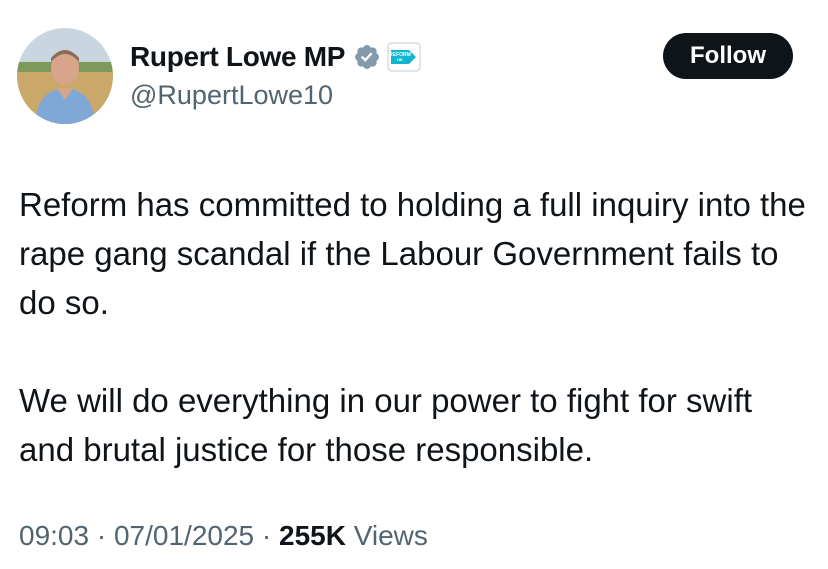  I want to click on avatar-photo, so click(65, 76).